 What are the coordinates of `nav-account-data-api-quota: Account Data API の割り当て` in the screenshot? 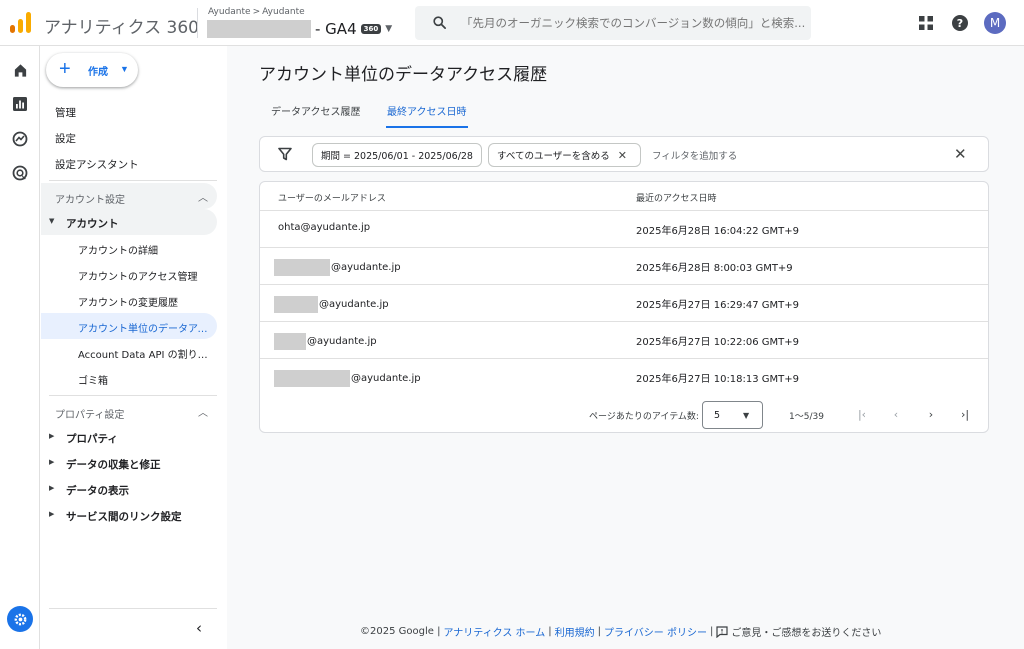 It's located at (129, 352).